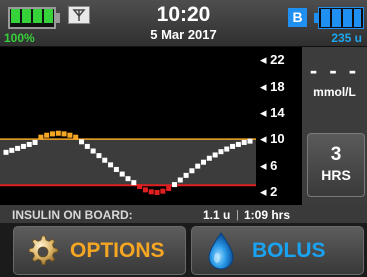 This screenshot has height=277, width=367. What do you see at coordinates (346, 38) in the screenshot?
I see `insulin-remaining: 235 u` at bounding box center [346, 38].